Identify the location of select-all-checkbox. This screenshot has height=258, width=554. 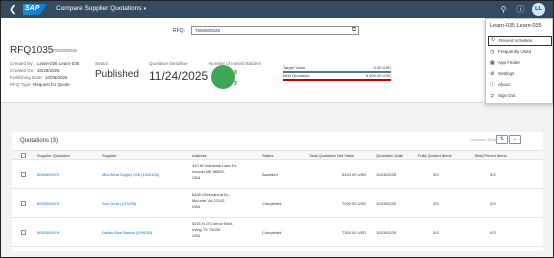
(23, 155).